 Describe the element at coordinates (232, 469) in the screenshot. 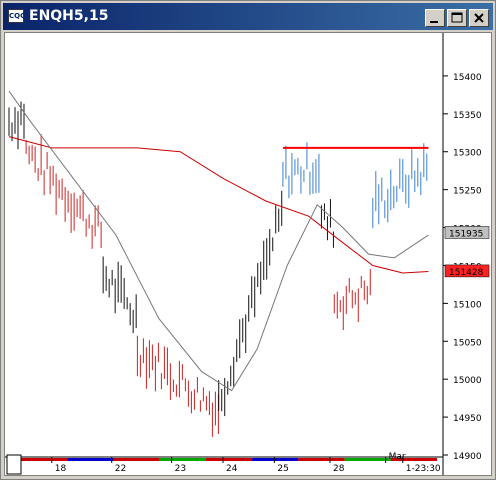

I see `x-tick-label: 24` at that location.